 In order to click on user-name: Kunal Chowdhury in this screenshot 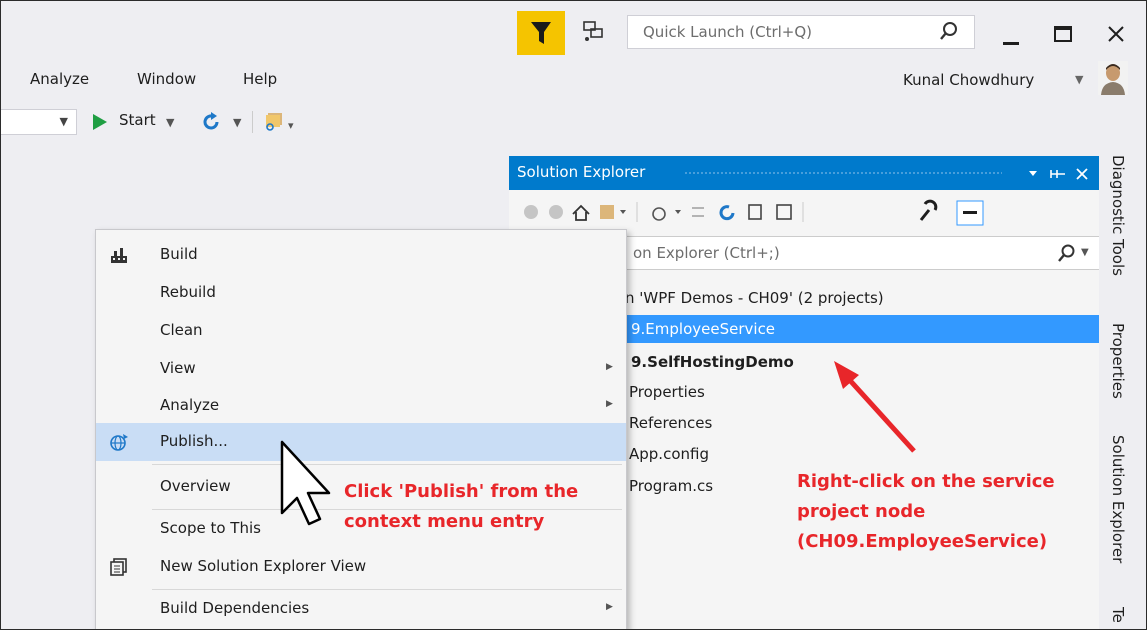, I will do `click(968, 80)`.